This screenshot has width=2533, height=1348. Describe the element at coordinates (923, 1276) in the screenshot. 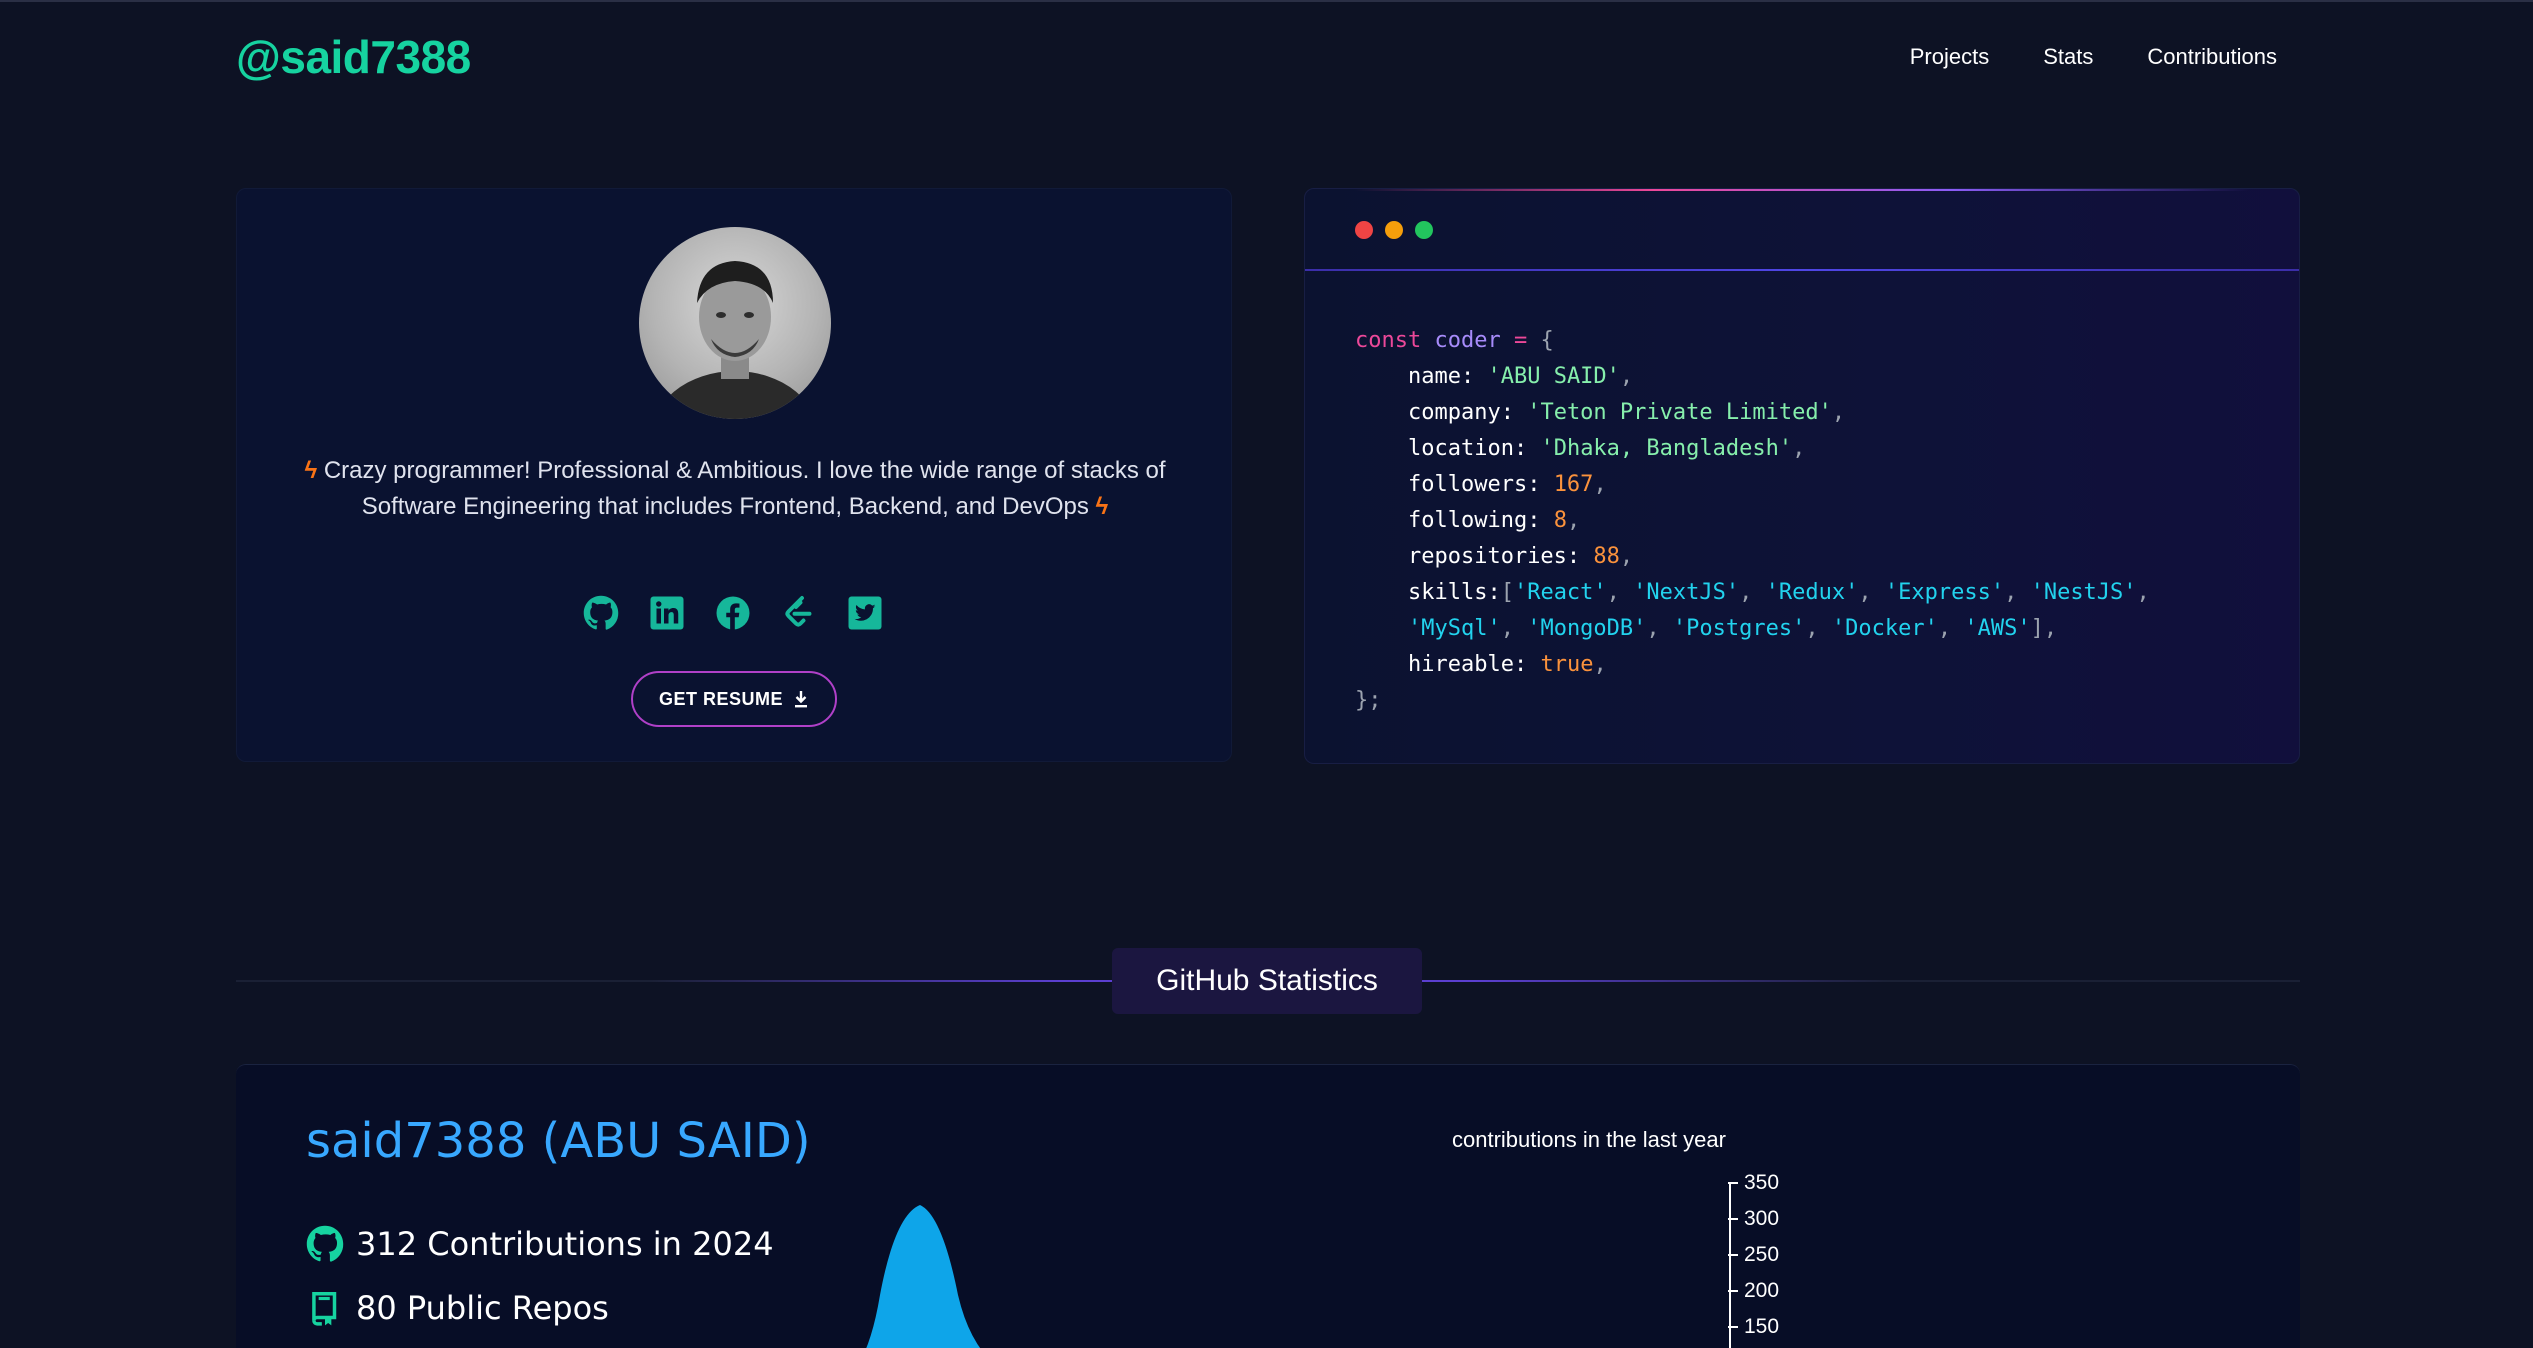

I see `contribution-curve` at that location.